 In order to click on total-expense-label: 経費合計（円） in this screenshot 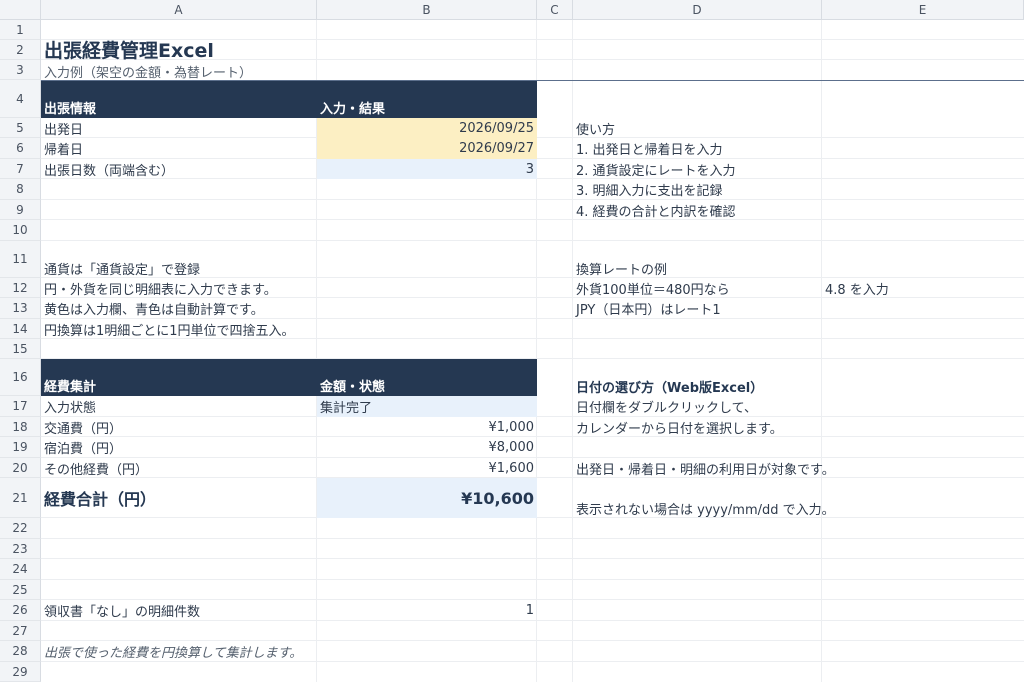, I will do `click(179, 498)`.